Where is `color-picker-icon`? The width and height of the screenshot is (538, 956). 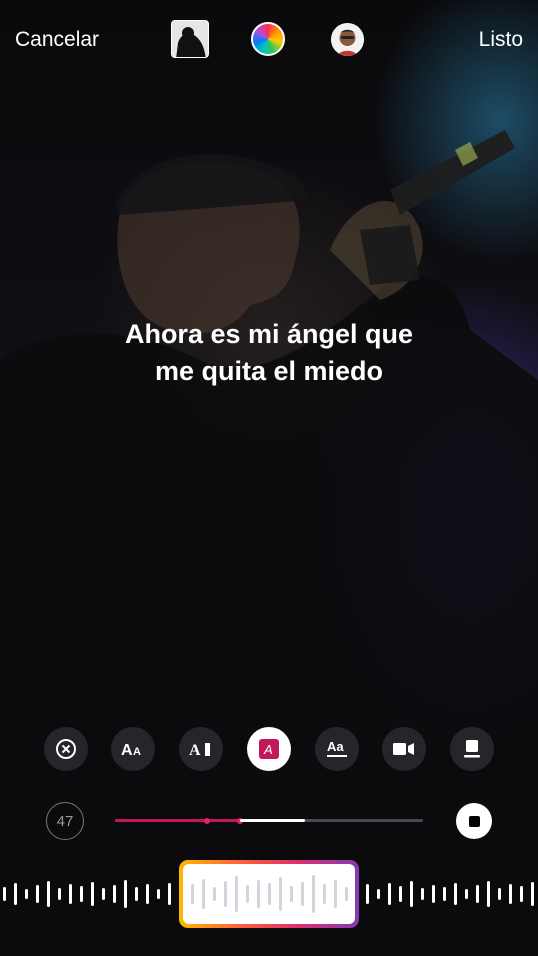
color-picker-icon is located at coordinates (268, 39).